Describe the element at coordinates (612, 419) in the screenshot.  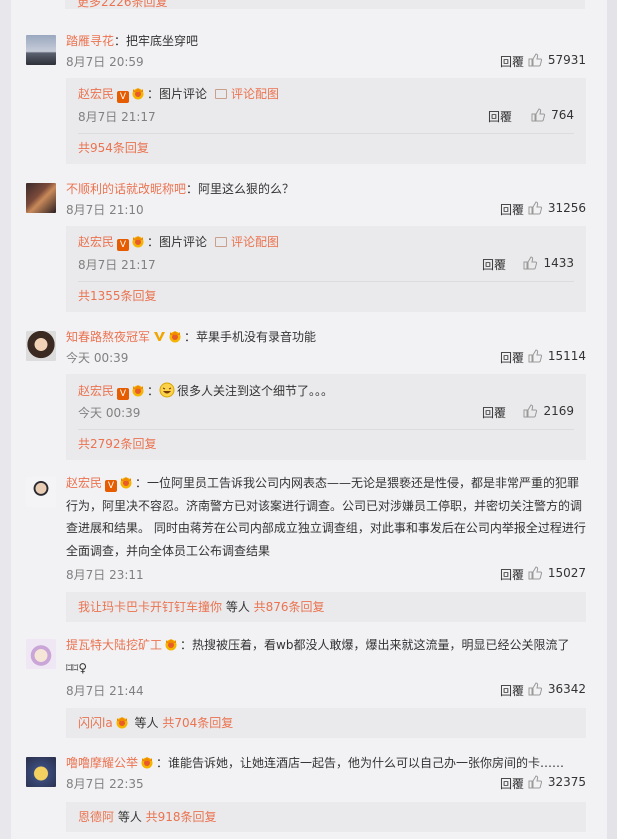
I see `scroll-gutter` at that location.